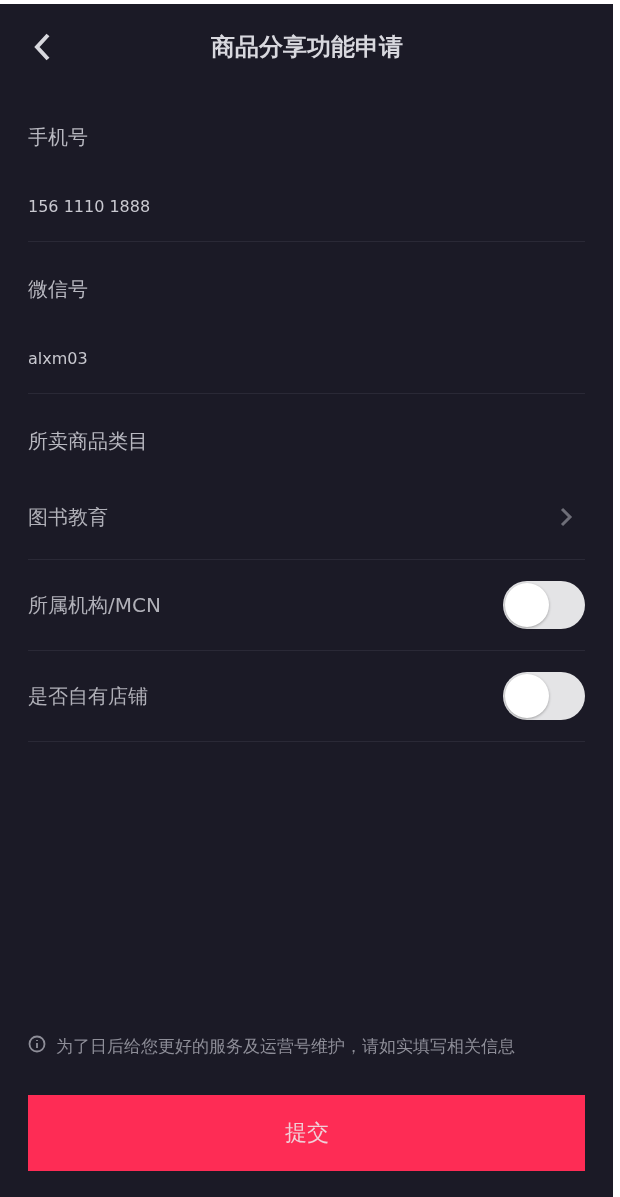  Describe the element at coordinates (58, 289) in the screenshot. I see `field-label: 微信号` at that location.